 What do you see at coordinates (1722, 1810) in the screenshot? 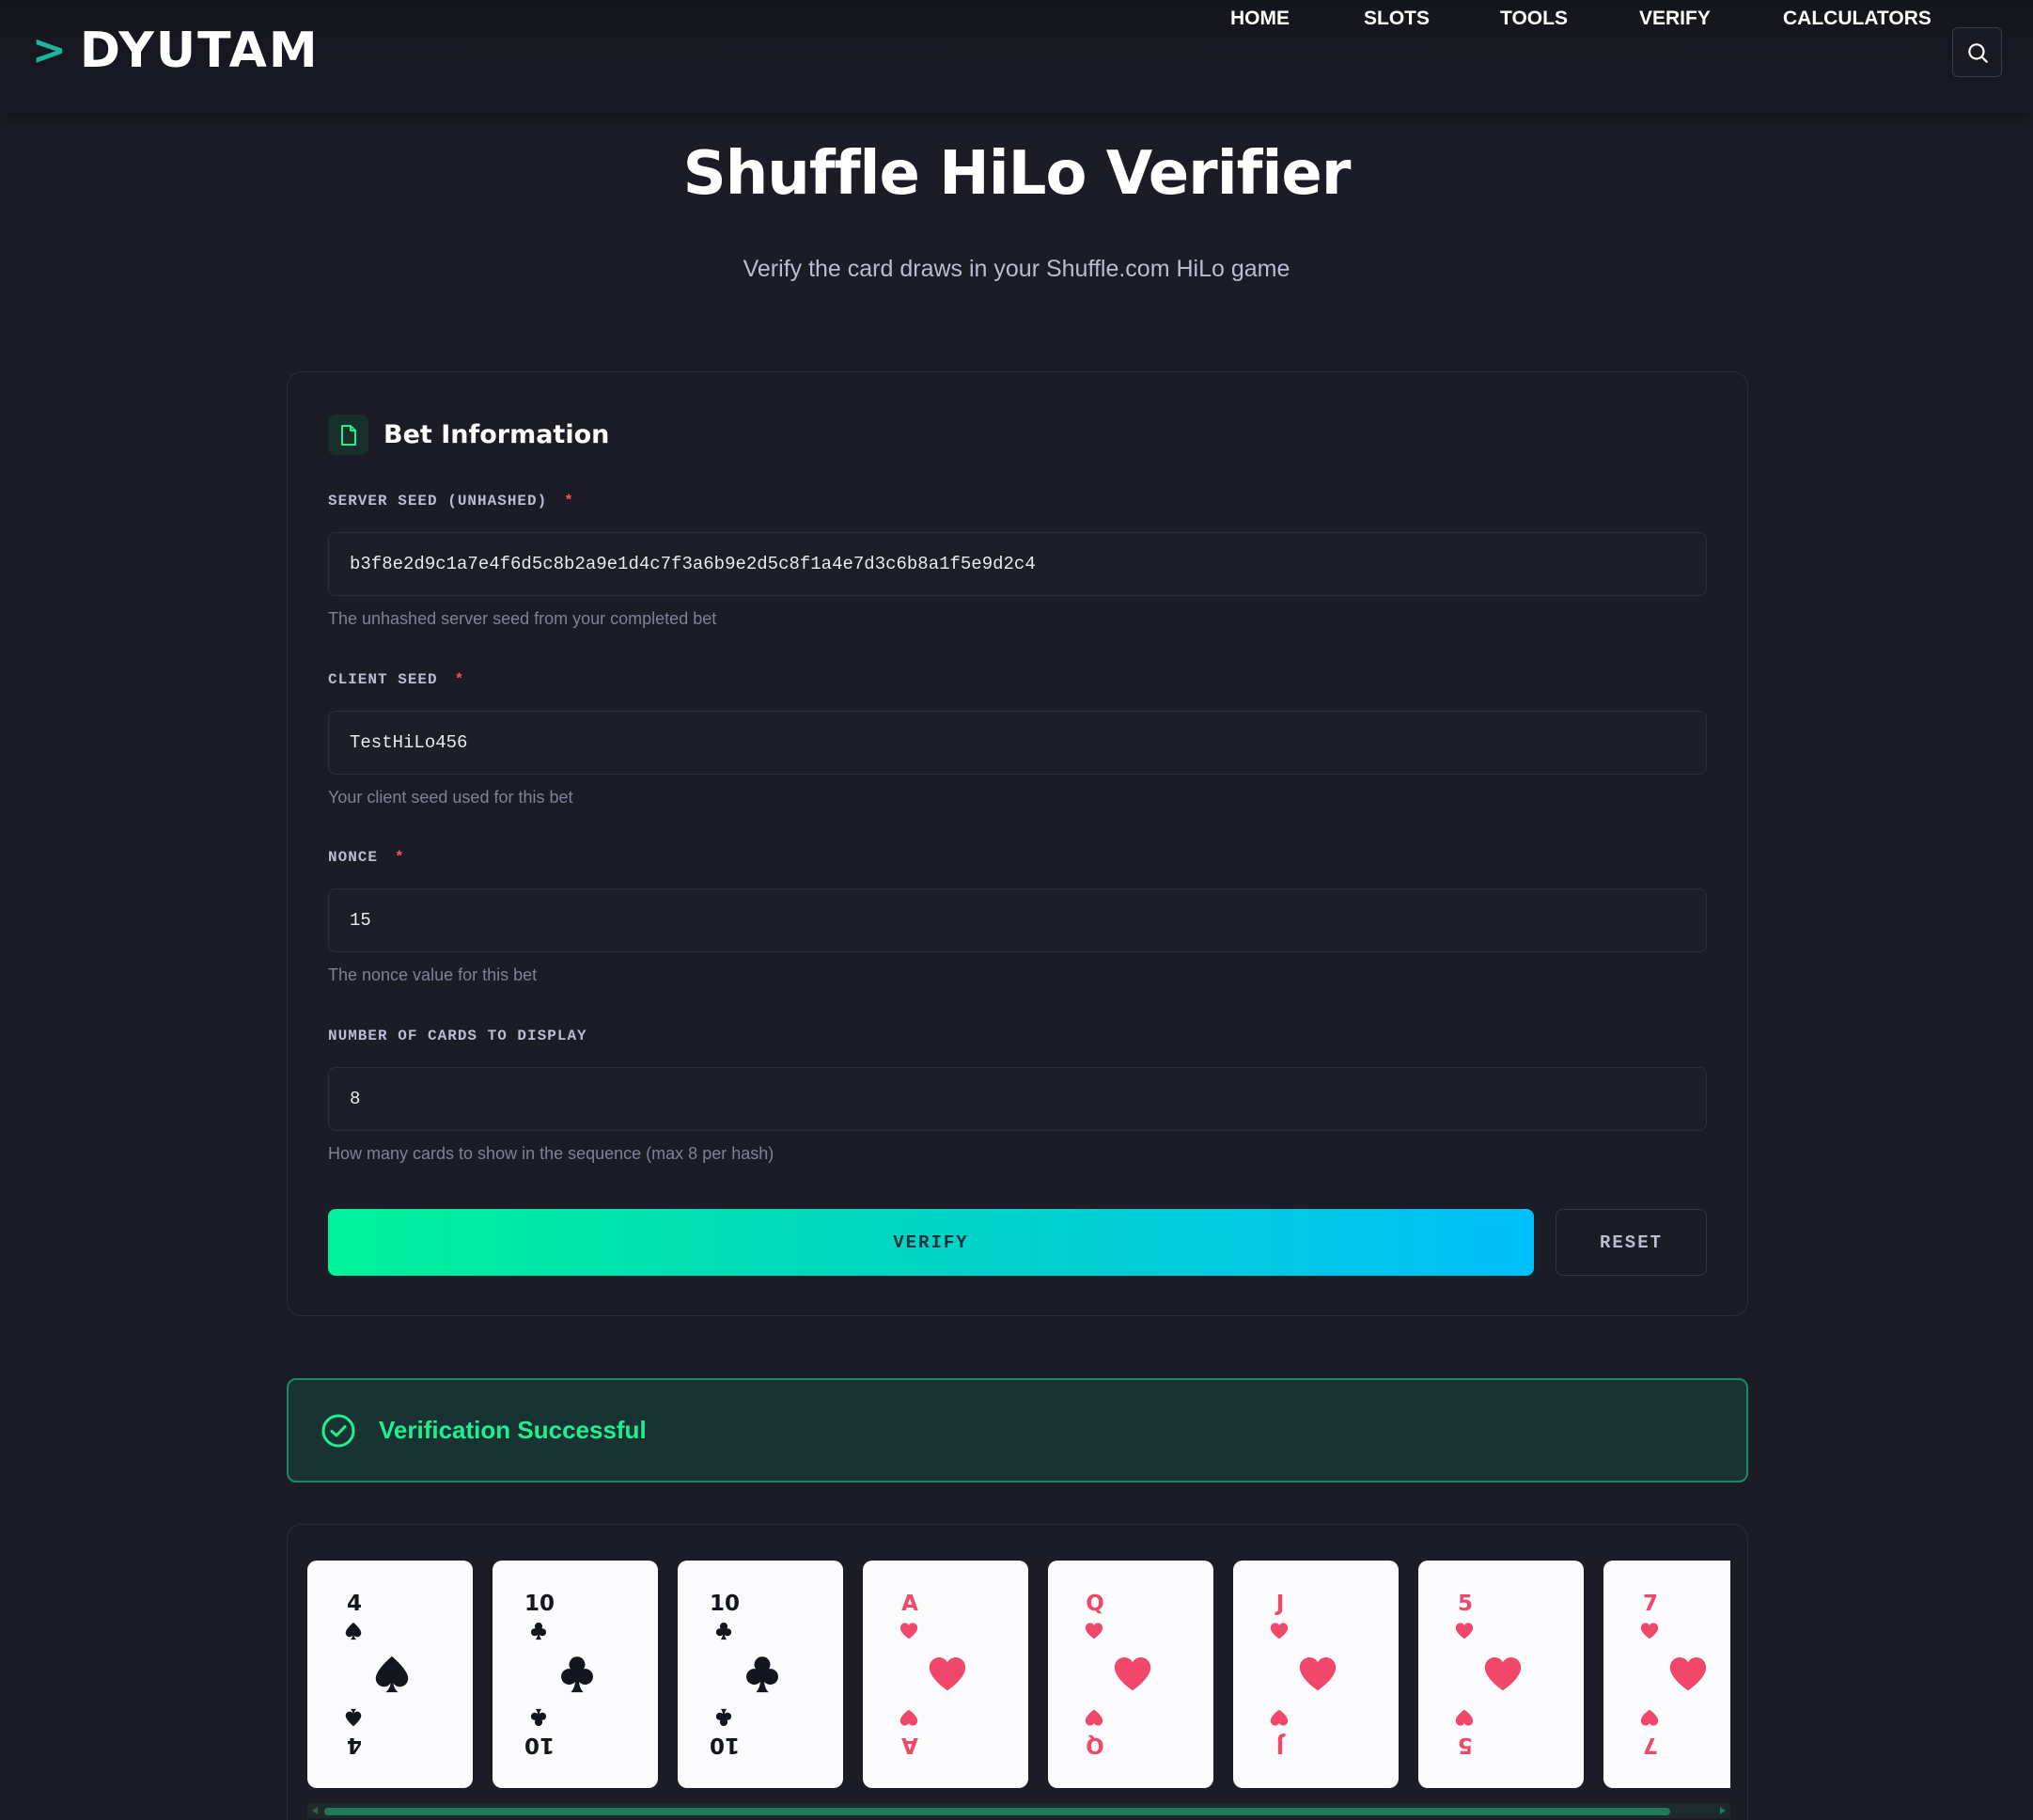
I see `scroll-right-icon` at bounding box center [1722, 1810].